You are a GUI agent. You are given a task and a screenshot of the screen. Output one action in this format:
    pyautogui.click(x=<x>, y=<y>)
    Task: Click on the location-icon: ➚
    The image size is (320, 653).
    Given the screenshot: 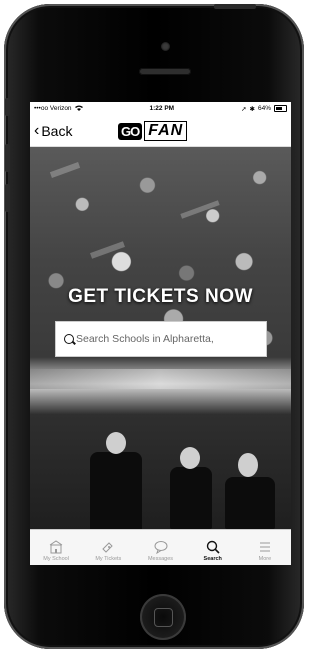 What is the action you would take?
    pyautogui.click(x=244, y=109)
    